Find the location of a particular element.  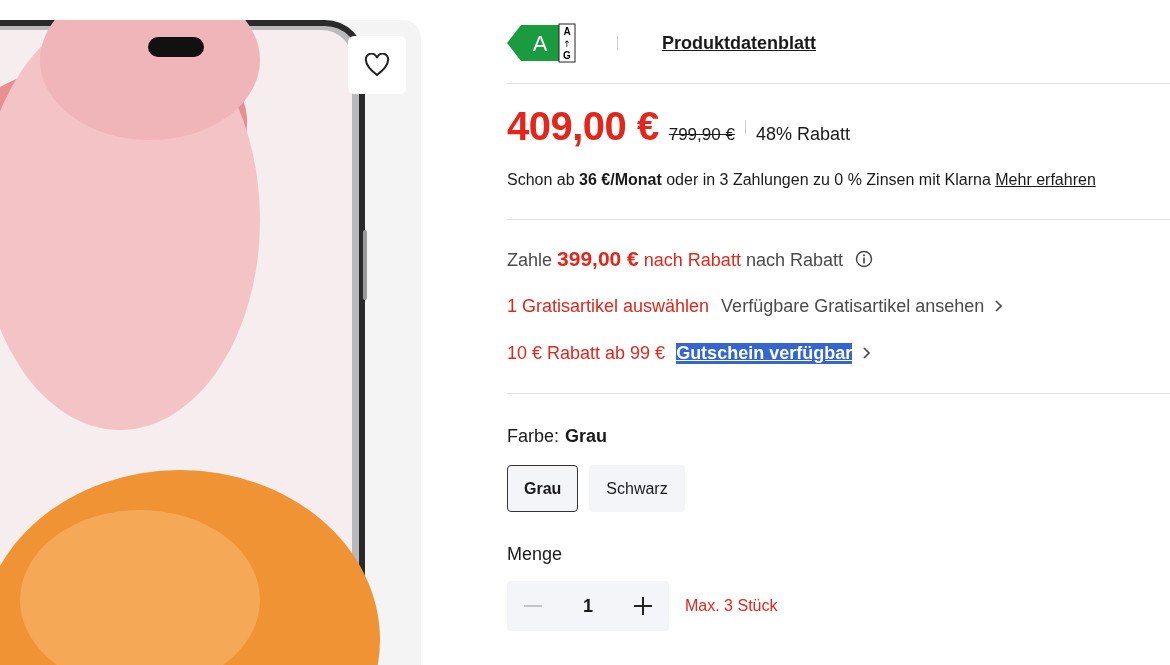

discount-price-text: Zahle 399,00 € nach Rabatt nach Rabatt is located at coordinates (675, 259).